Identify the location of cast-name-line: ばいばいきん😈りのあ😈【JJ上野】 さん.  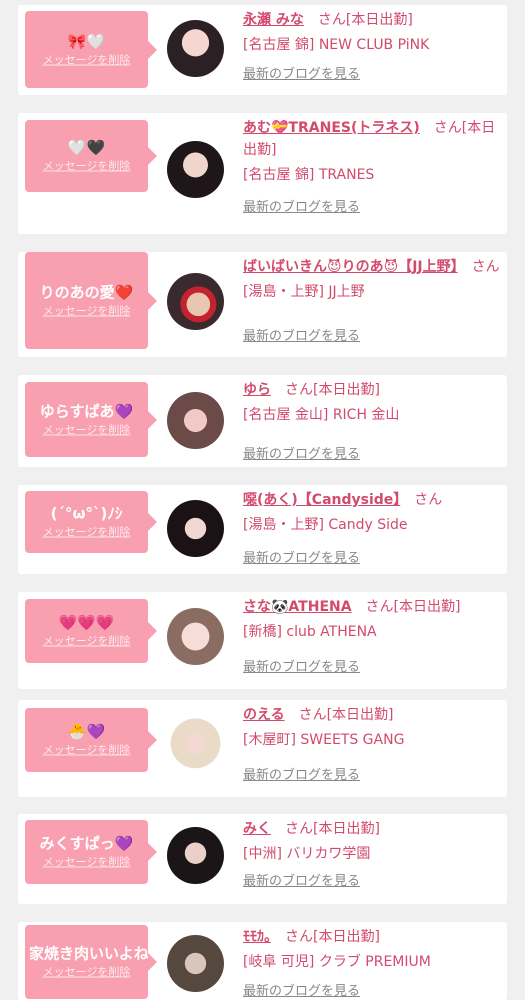
(372, 267).